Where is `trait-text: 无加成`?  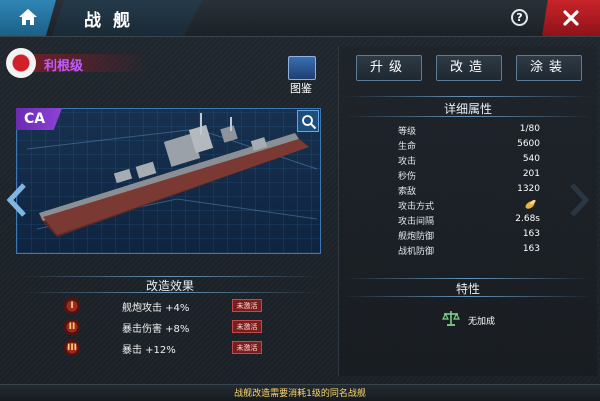
trait-text: 无加成 is located at coordinates (482, 322).